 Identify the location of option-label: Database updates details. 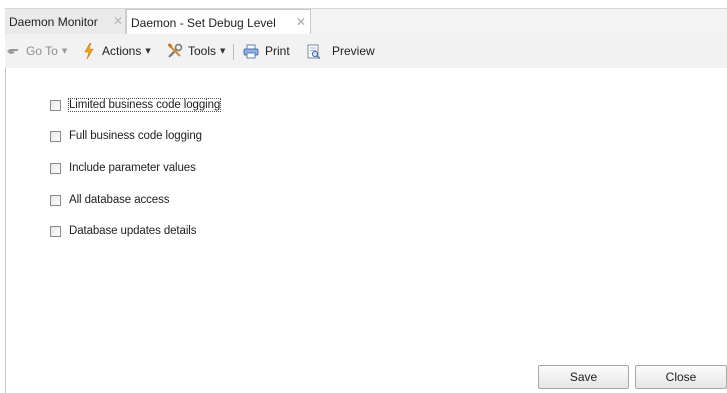
(133, 231).